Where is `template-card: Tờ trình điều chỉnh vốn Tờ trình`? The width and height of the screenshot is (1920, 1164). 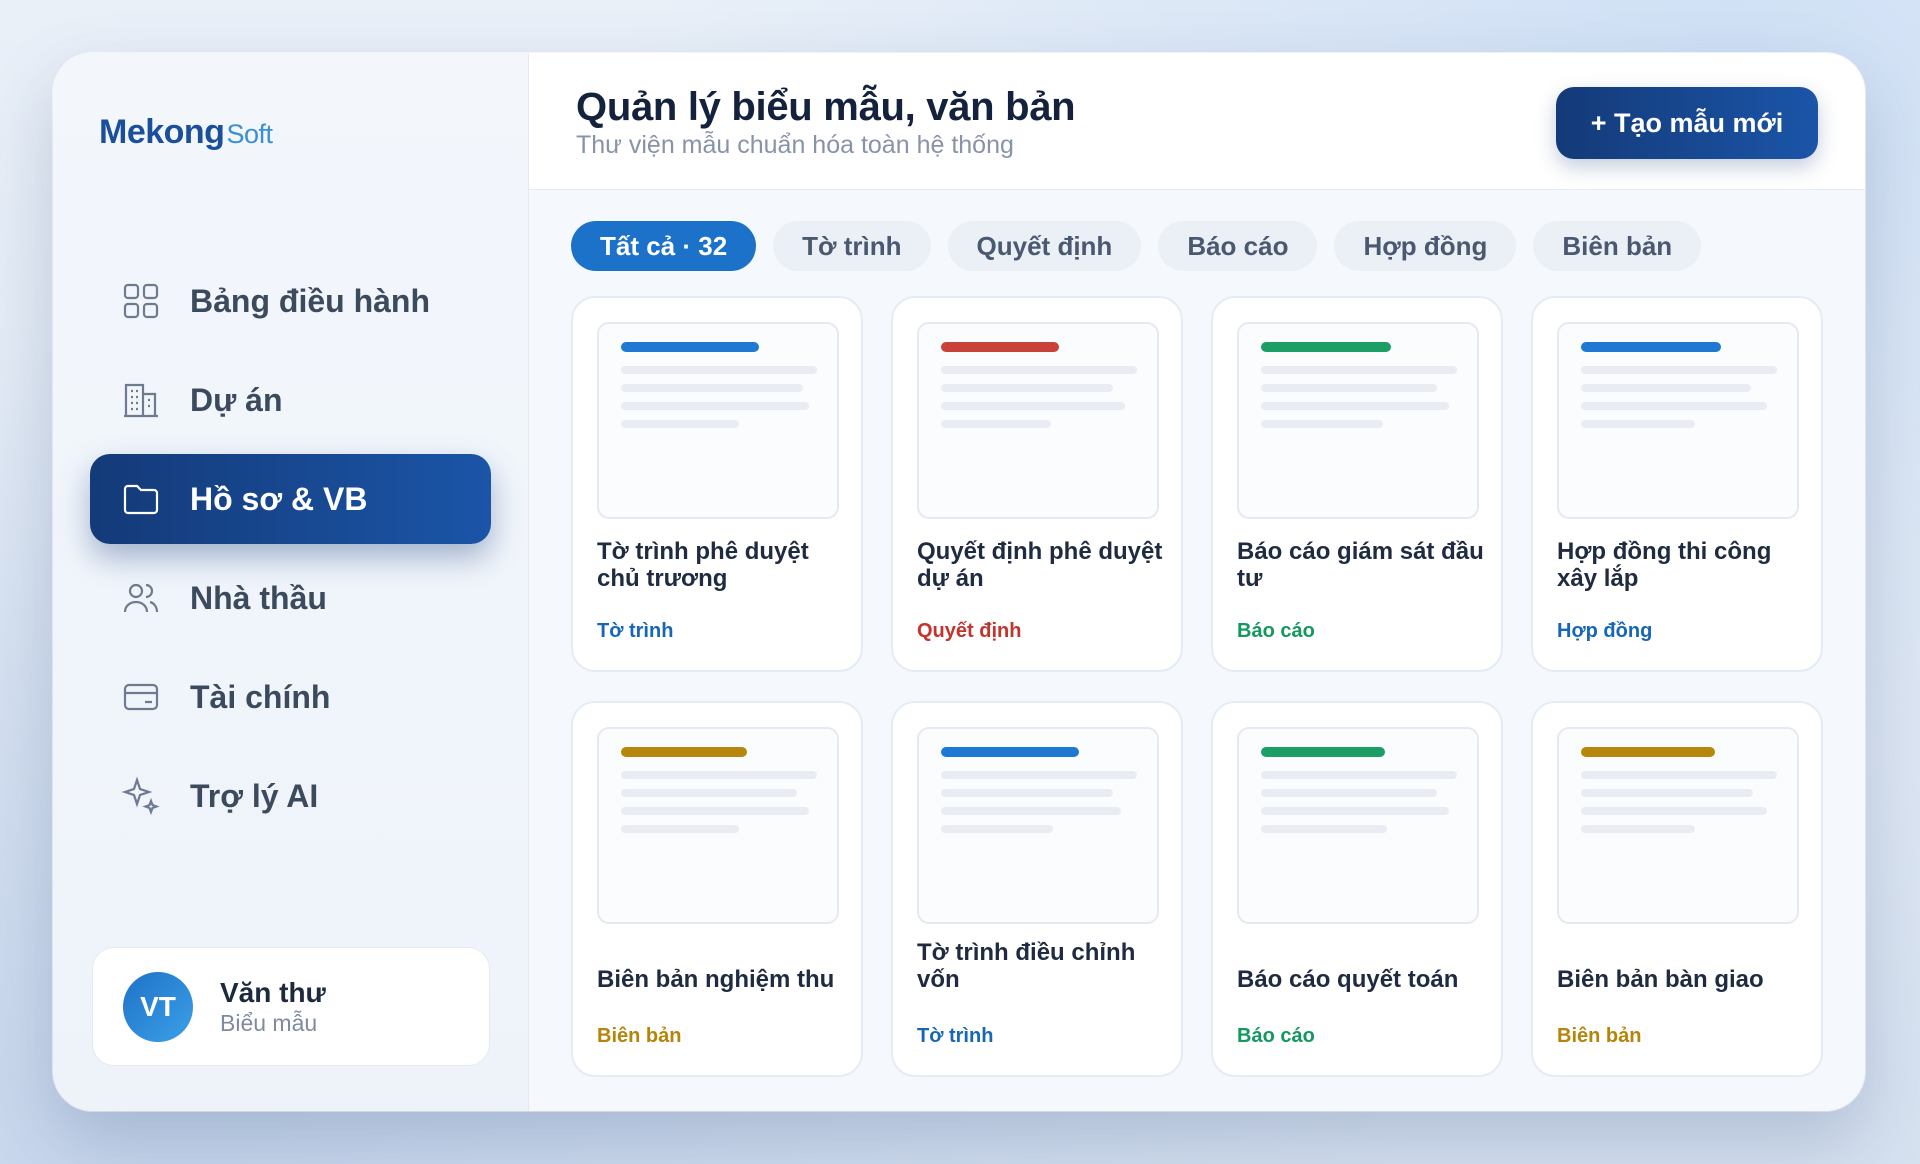
template-card: Tờ trình điều chỉnh vốn Tờ trình is located at coordinates (1037, 889).